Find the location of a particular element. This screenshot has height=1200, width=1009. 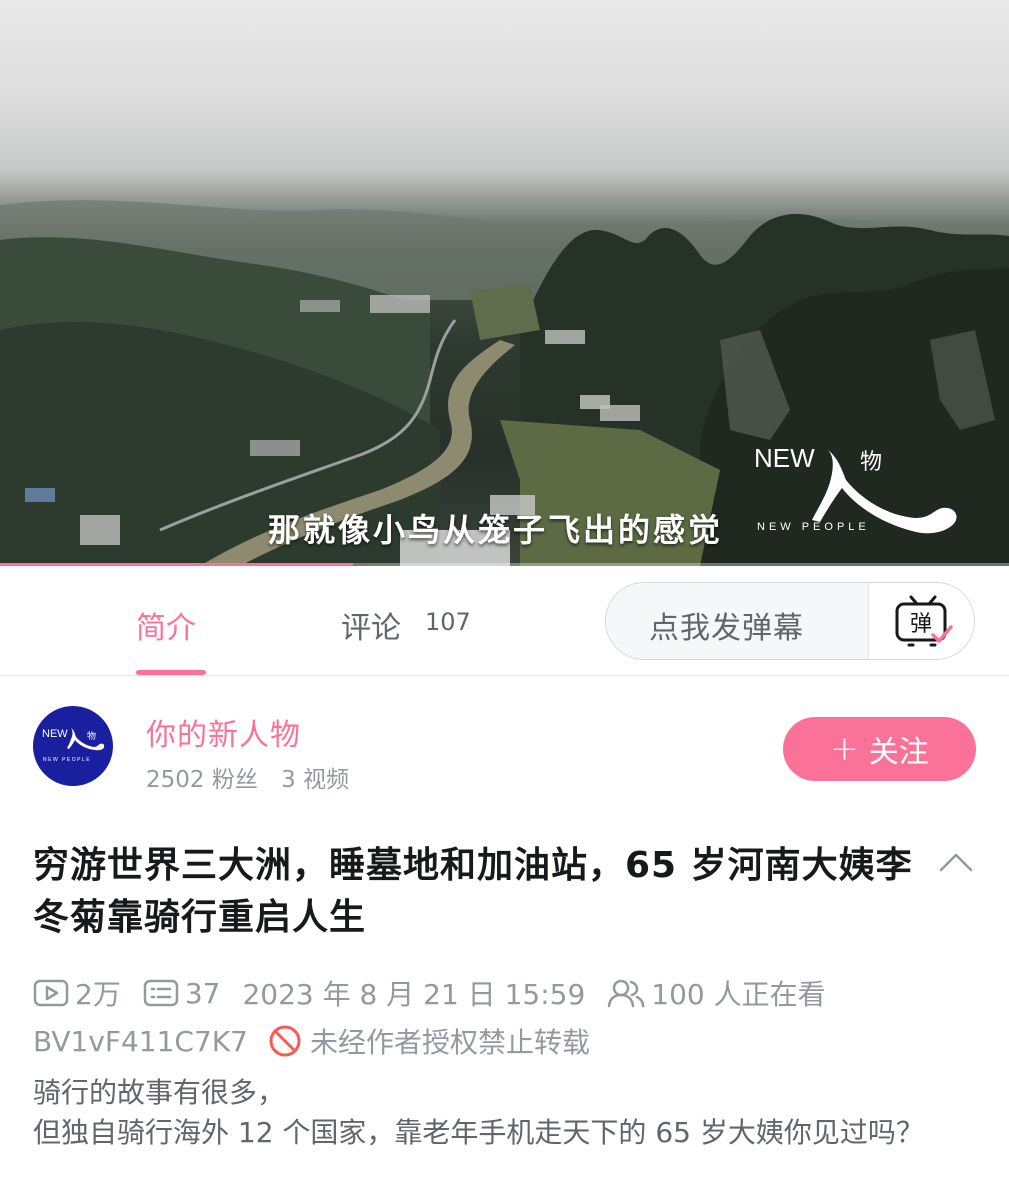

video-subtitle: 那就像小鸟从笼子飞出的感觉 is located at coordinates (496, 530).